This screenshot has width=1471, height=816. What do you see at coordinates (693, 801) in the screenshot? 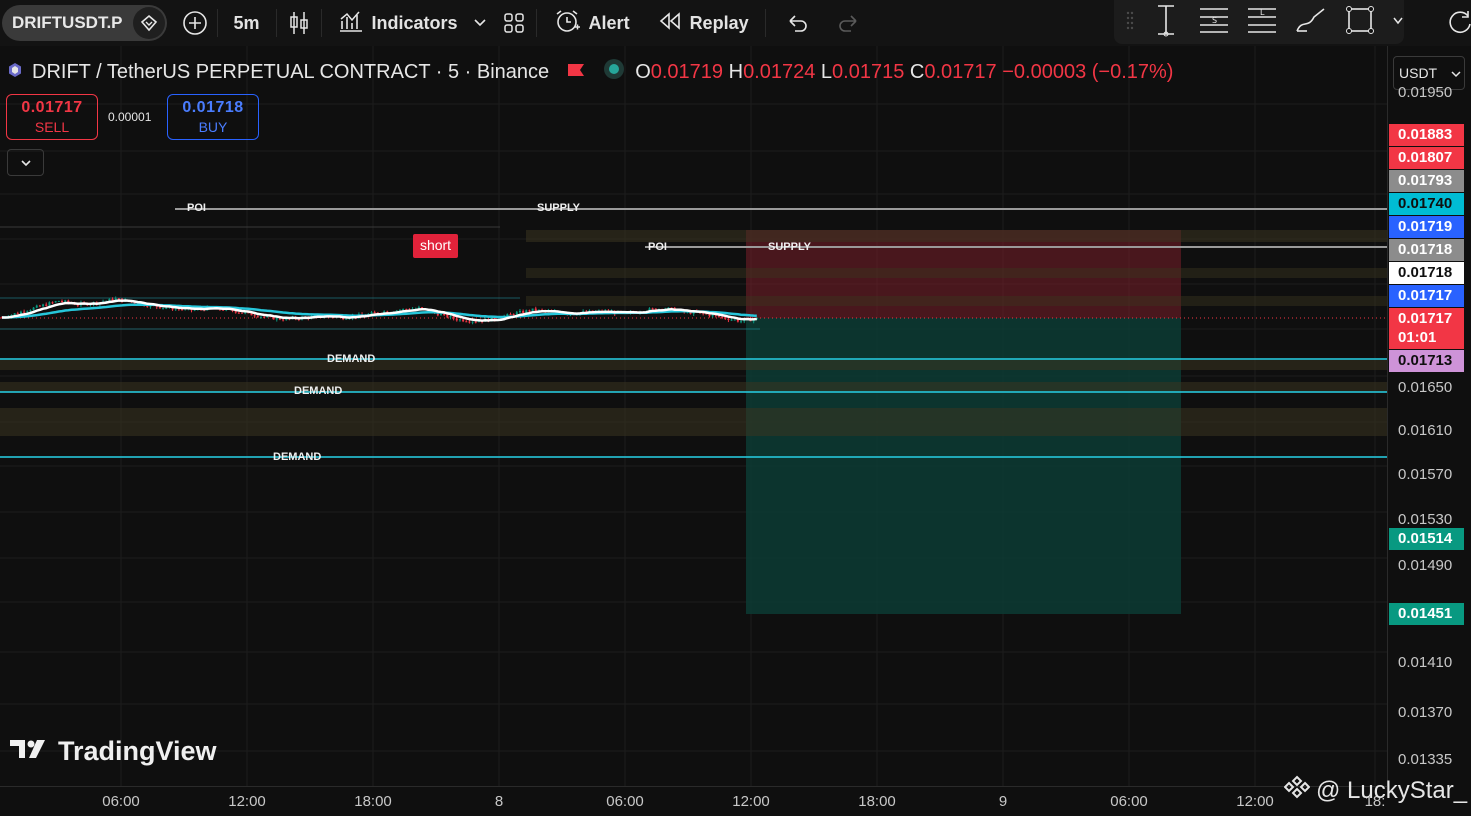
I see `time-axis` at bounding box center [693, 801].